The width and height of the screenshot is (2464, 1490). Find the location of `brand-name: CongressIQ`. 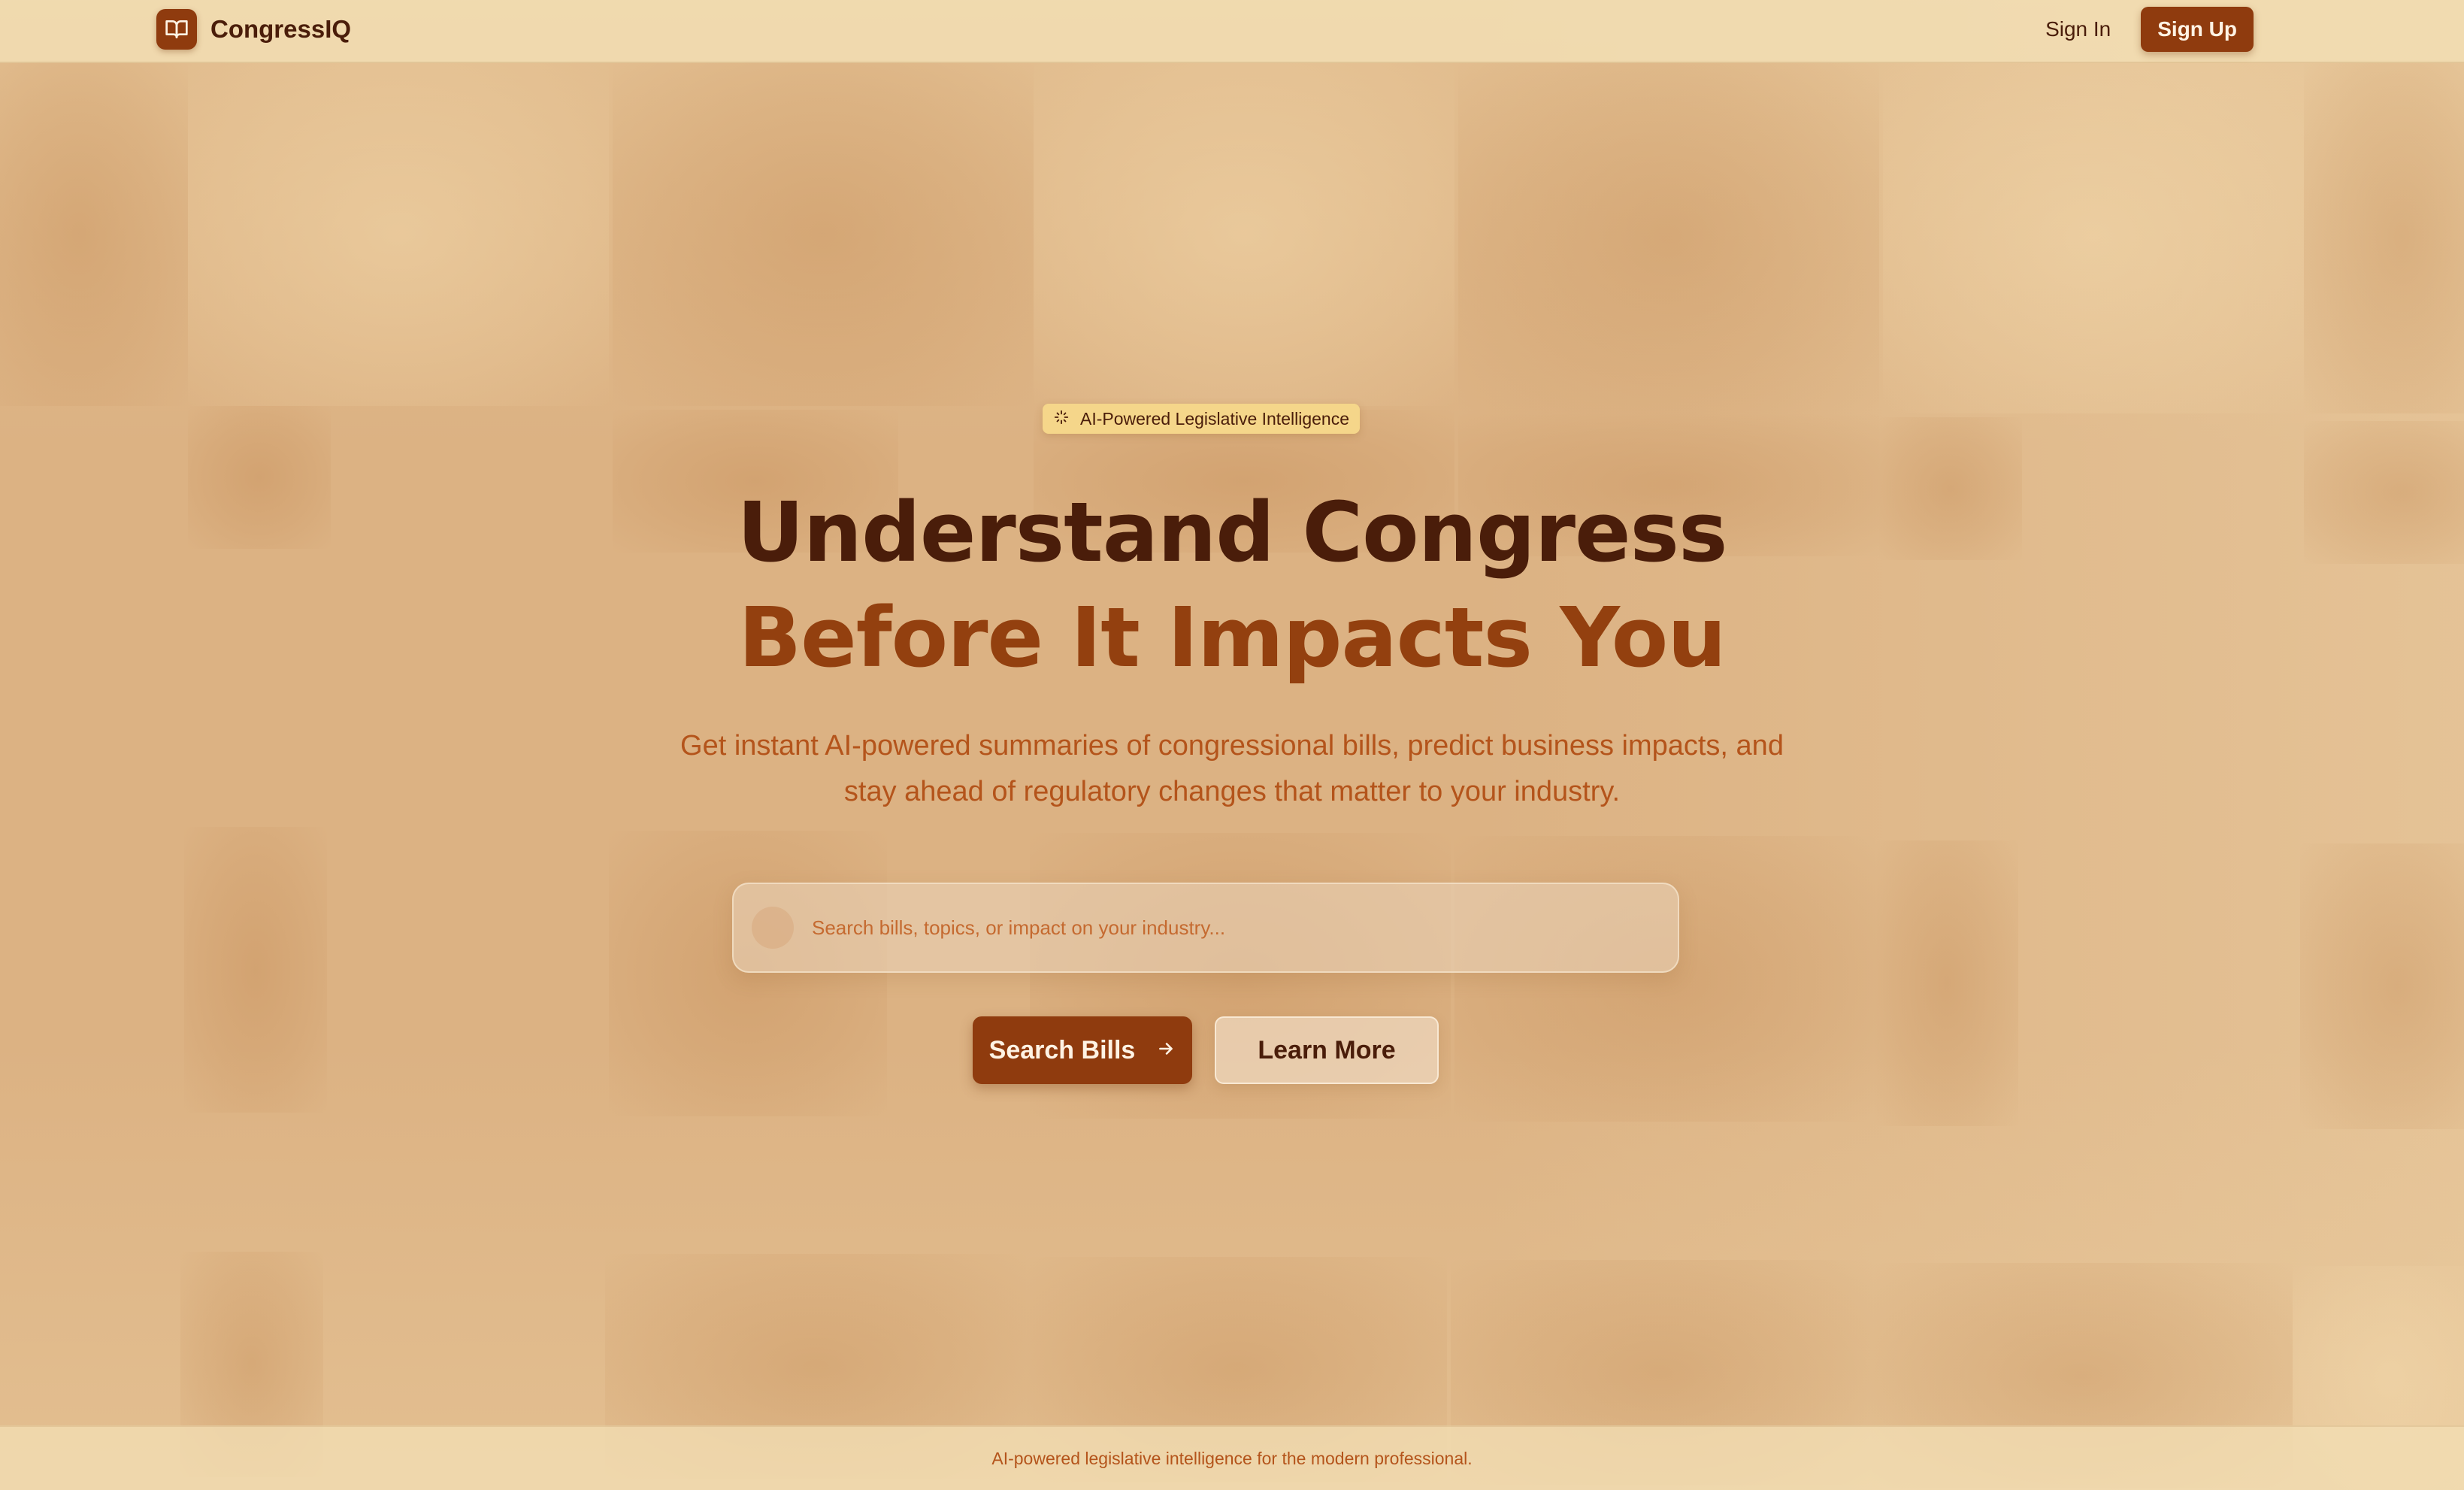

brand-name: CongressIQ is located at coordinates (281, 29).